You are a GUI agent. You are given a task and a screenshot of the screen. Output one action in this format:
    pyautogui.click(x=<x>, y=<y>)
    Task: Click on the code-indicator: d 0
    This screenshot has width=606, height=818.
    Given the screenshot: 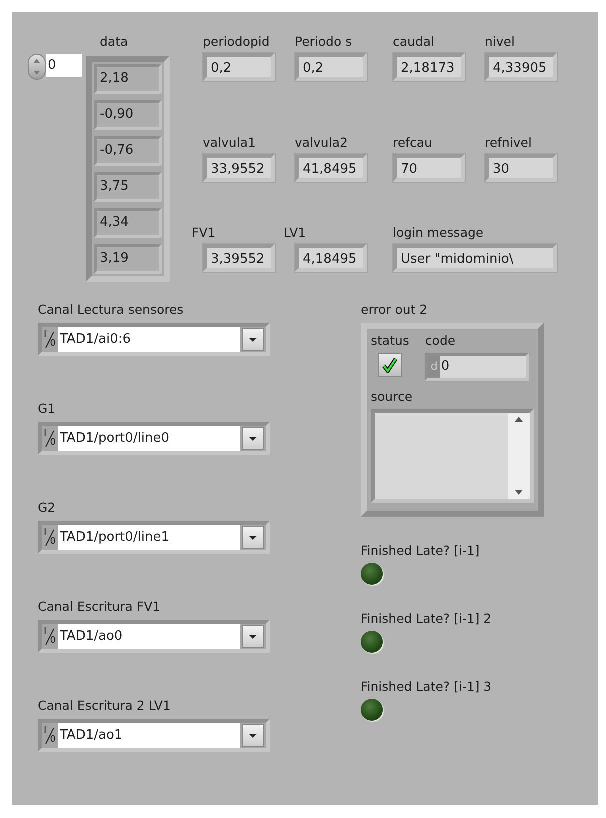 What is the action you would take?
    pyautogui.click(x=477, y=367)
    